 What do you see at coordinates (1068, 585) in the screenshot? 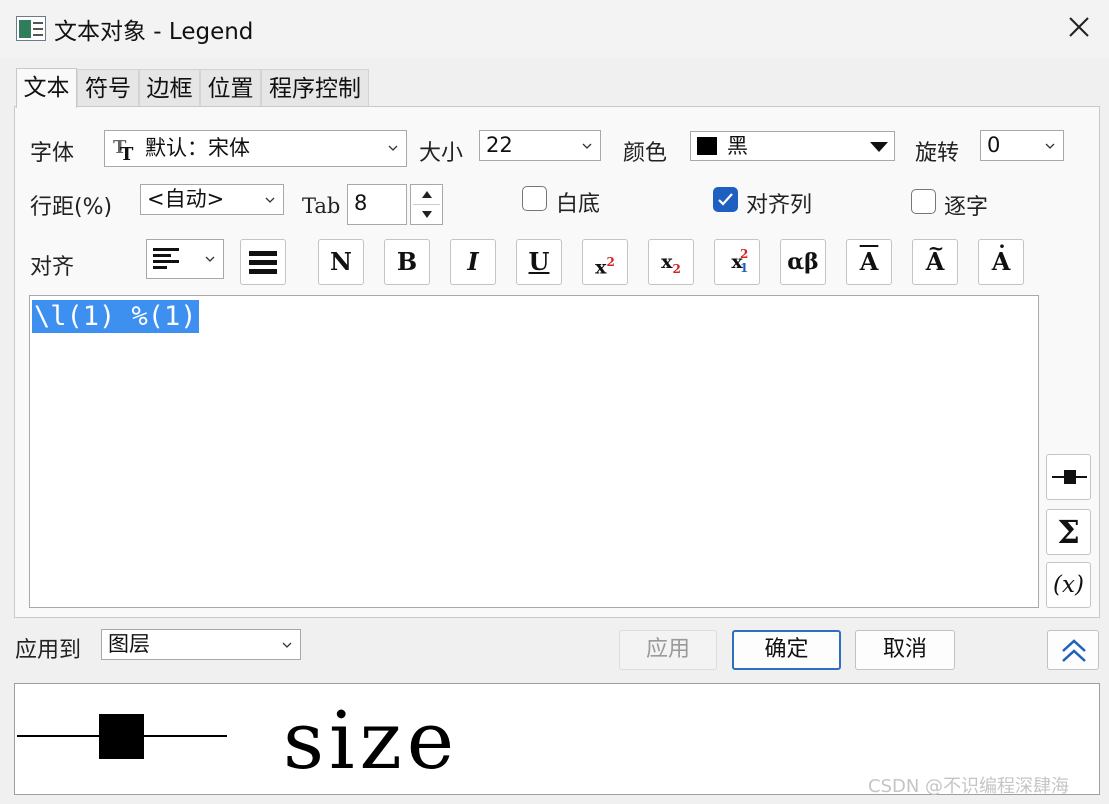
I see `function-button: (x)` at bounding box center [1068, 585].